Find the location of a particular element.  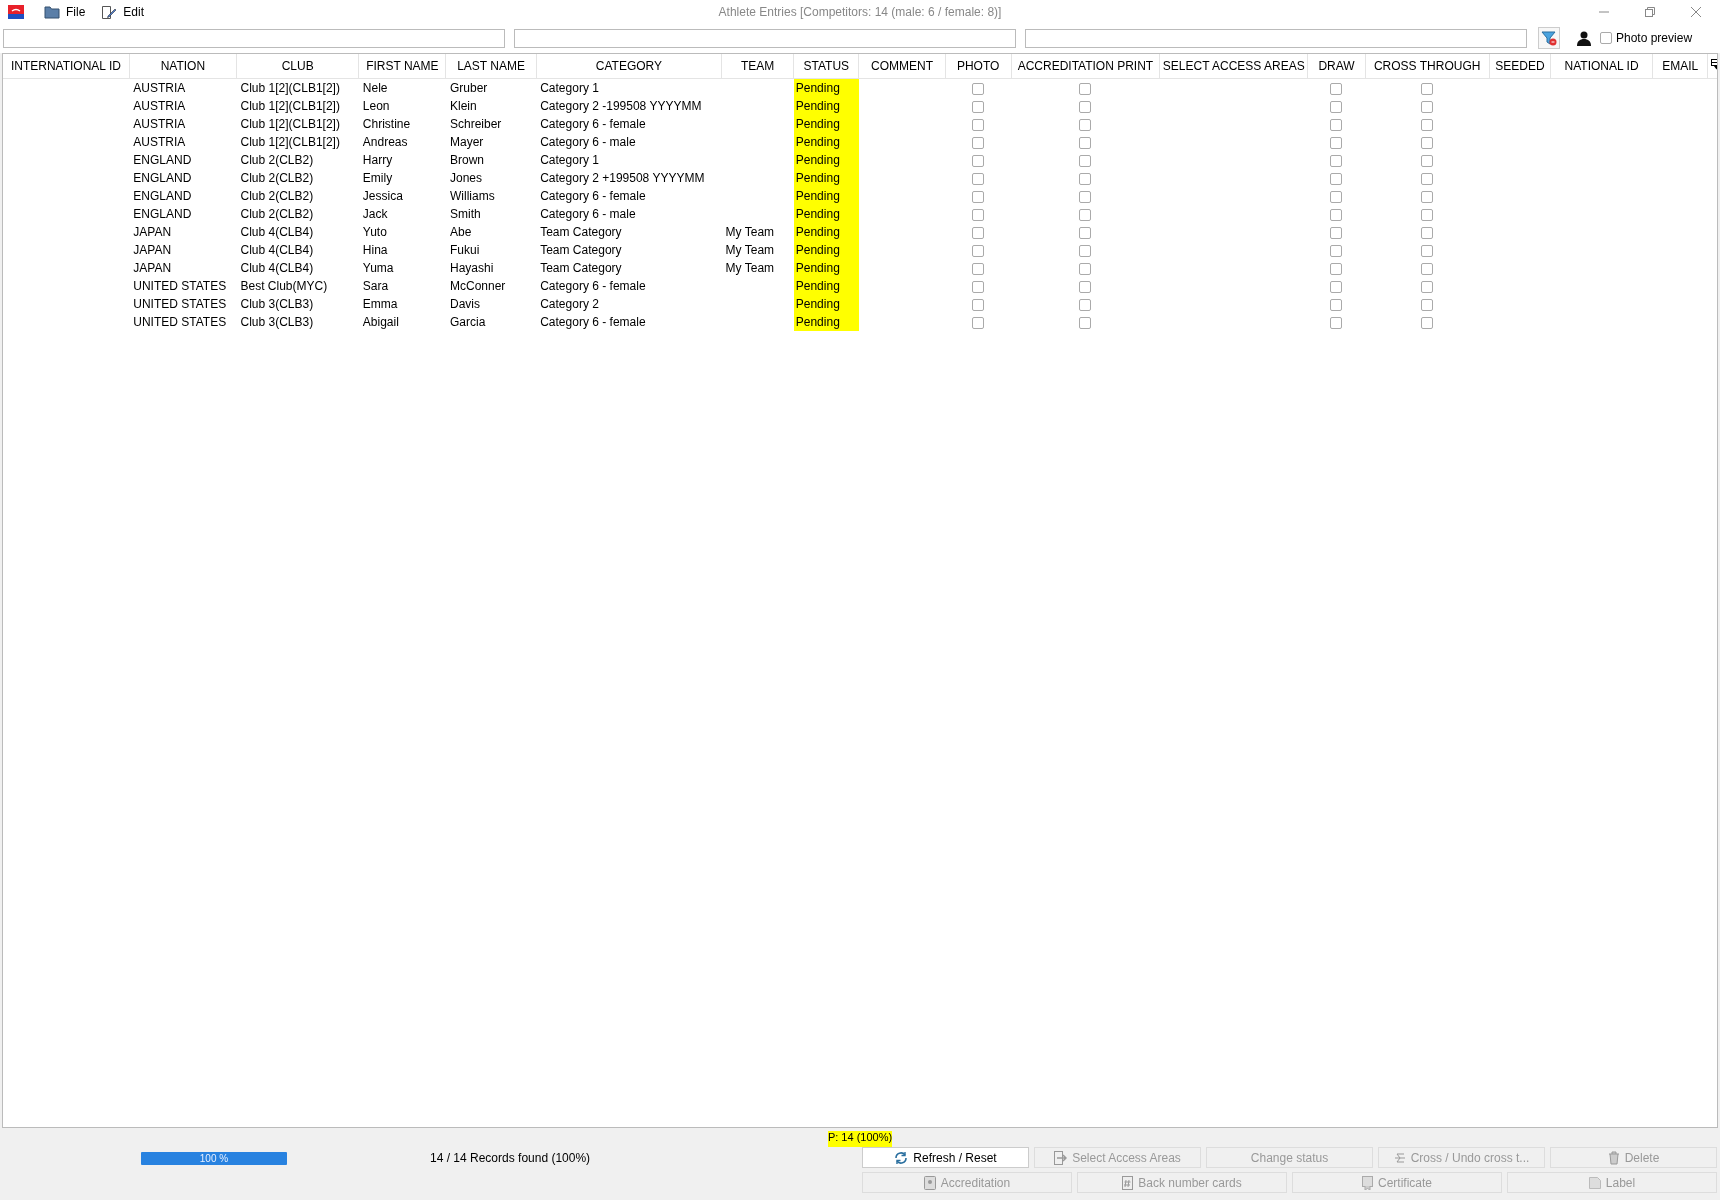

column-header: DRAW is located at coordinates (1336, 66).